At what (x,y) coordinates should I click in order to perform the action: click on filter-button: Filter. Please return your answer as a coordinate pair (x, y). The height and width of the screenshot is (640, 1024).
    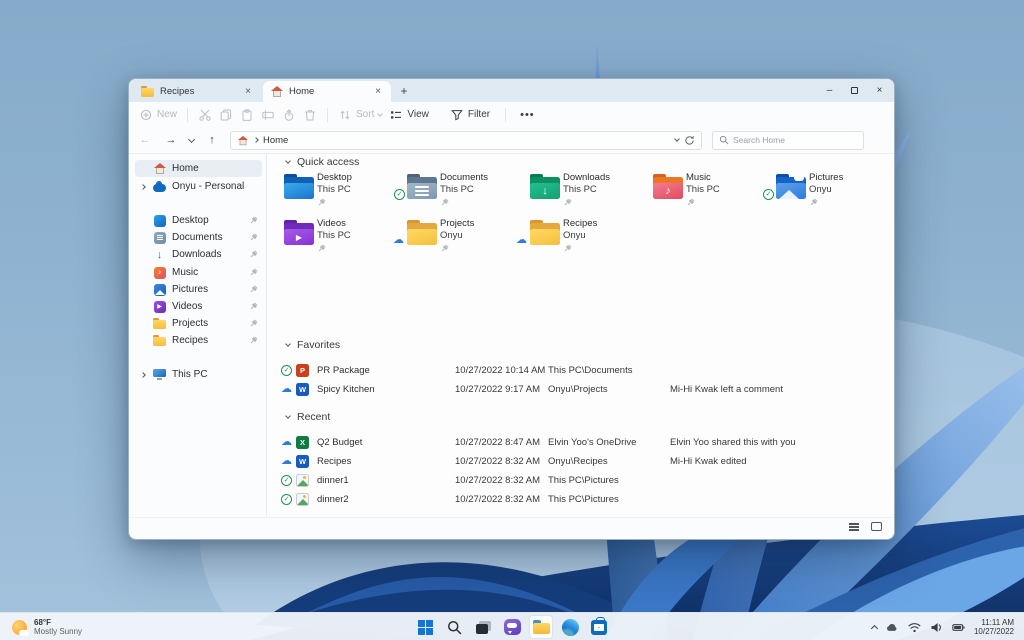
    Looking at the image, I should click on (470, 115).